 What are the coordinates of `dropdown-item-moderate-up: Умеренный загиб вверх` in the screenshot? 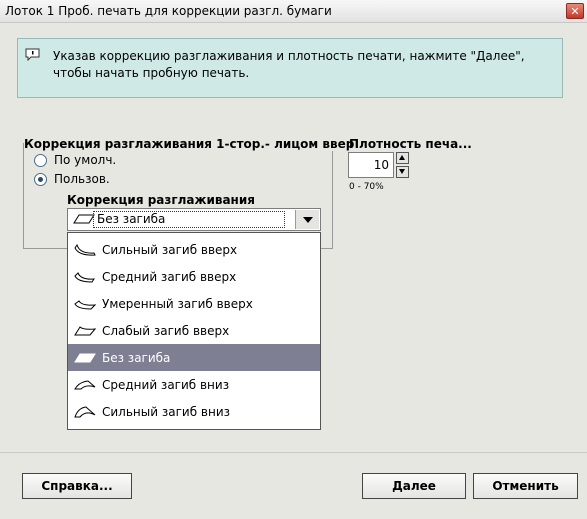 It's located at (194, 303).